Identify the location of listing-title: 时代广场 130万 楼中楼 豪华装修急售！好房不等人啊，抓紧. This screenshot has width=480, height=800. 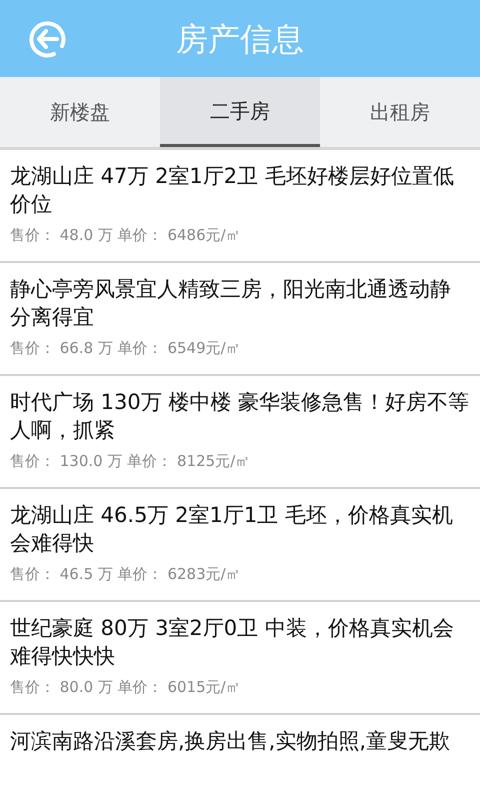
(240, 416).